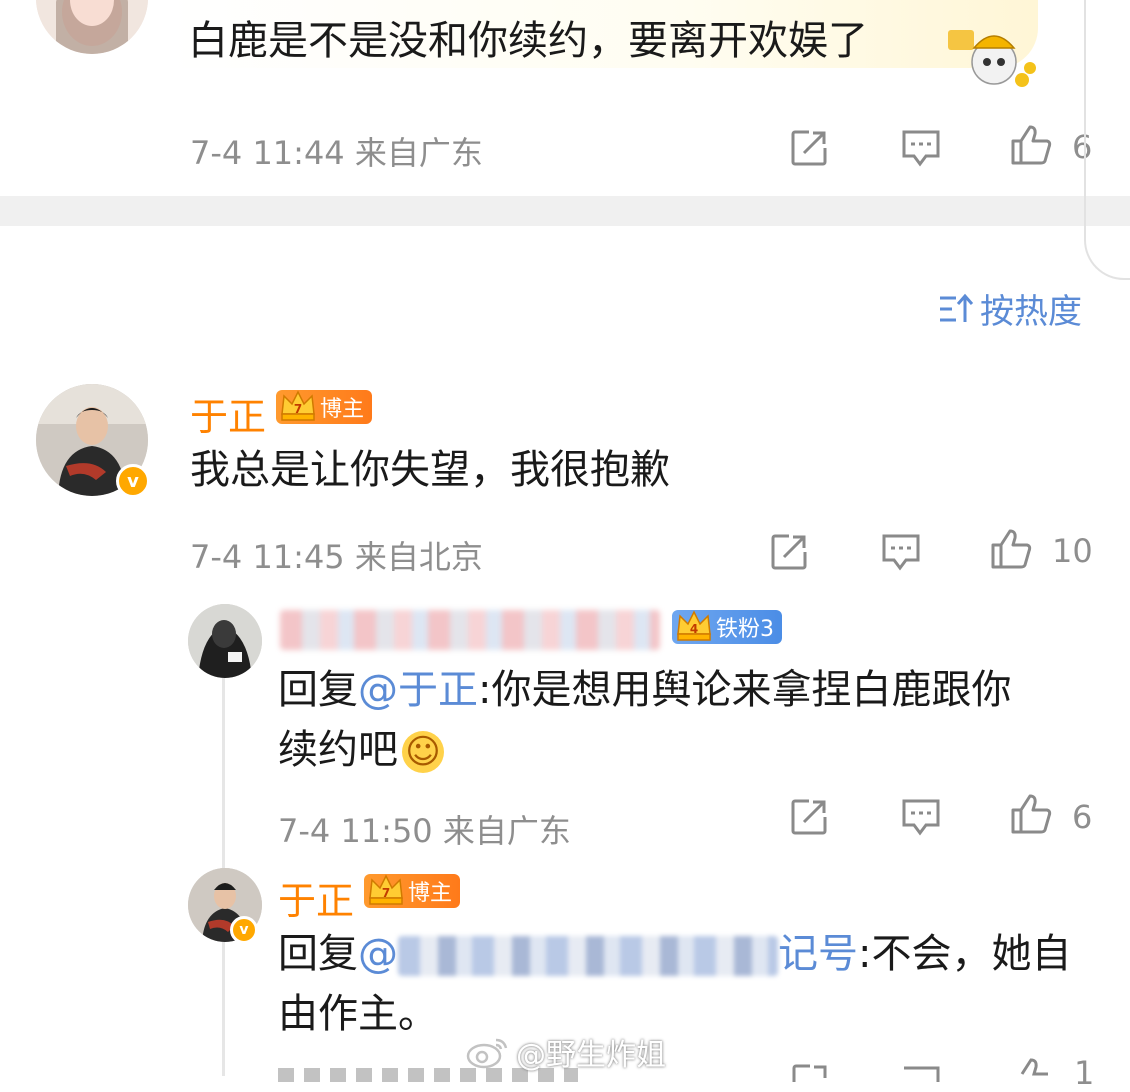 The width and height of the screenshot is (1130, 1092). I want to click on badge-label: 铁粉3, so click(745, 629).